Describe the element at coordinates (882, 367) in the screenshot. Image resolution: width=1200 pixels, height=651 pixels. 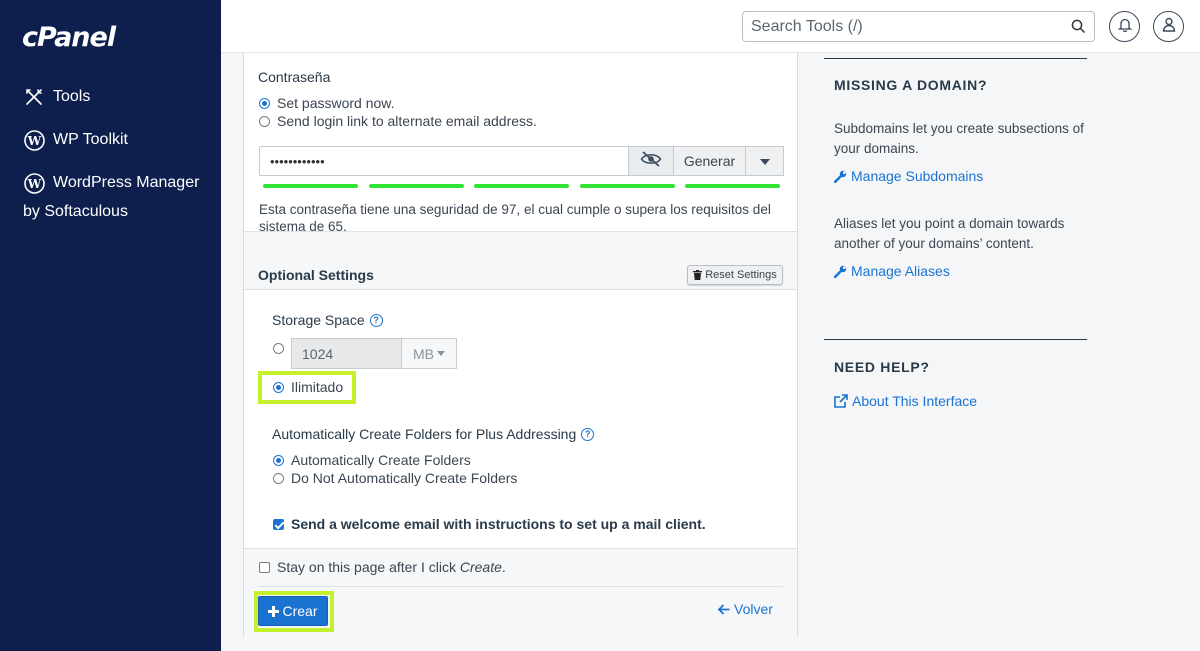
I see `need-help-title: NEED HELP?` at that location.